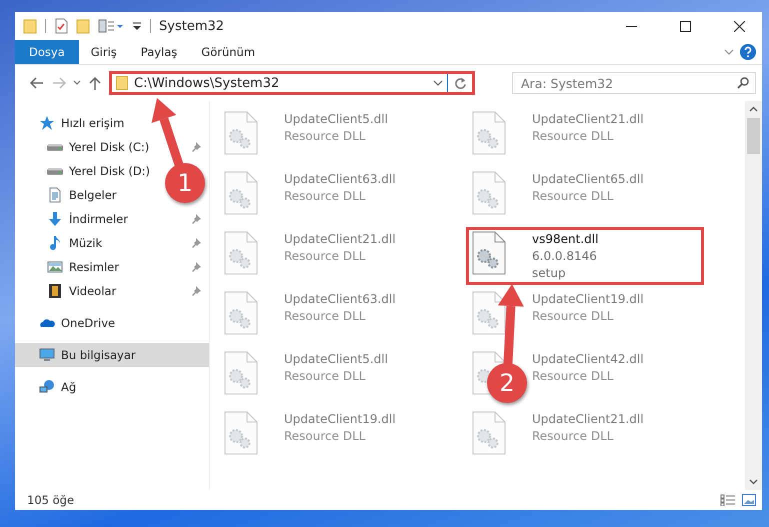 The height and width of the screenshot is (527, 769). I want to click on sidebar-item: Ağ, so click(112, 387).